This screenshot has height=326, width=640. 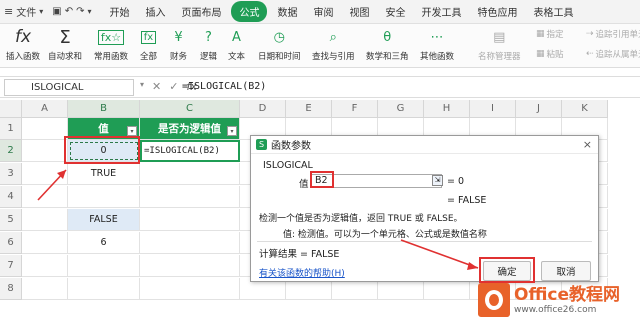 I want to click on column-header: K, so click(x=585, y=109).